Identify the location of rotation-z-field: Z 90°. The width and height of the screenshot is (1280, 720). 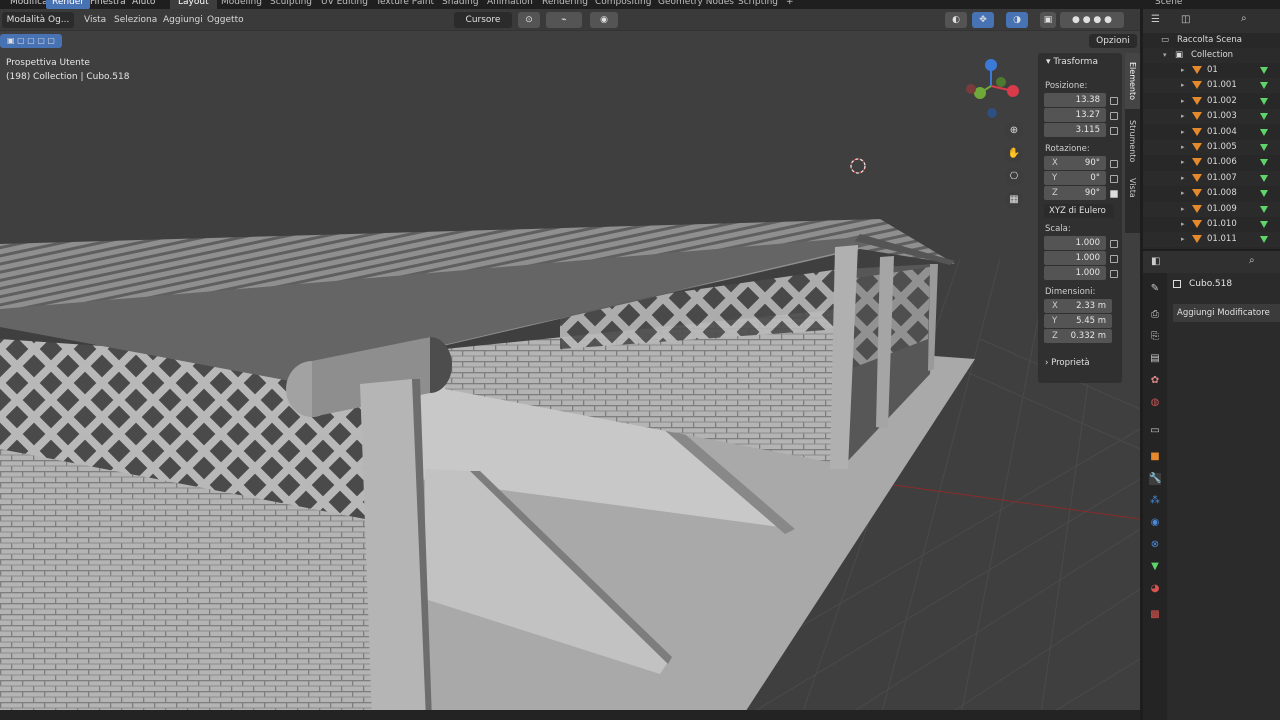
(1075, 193).